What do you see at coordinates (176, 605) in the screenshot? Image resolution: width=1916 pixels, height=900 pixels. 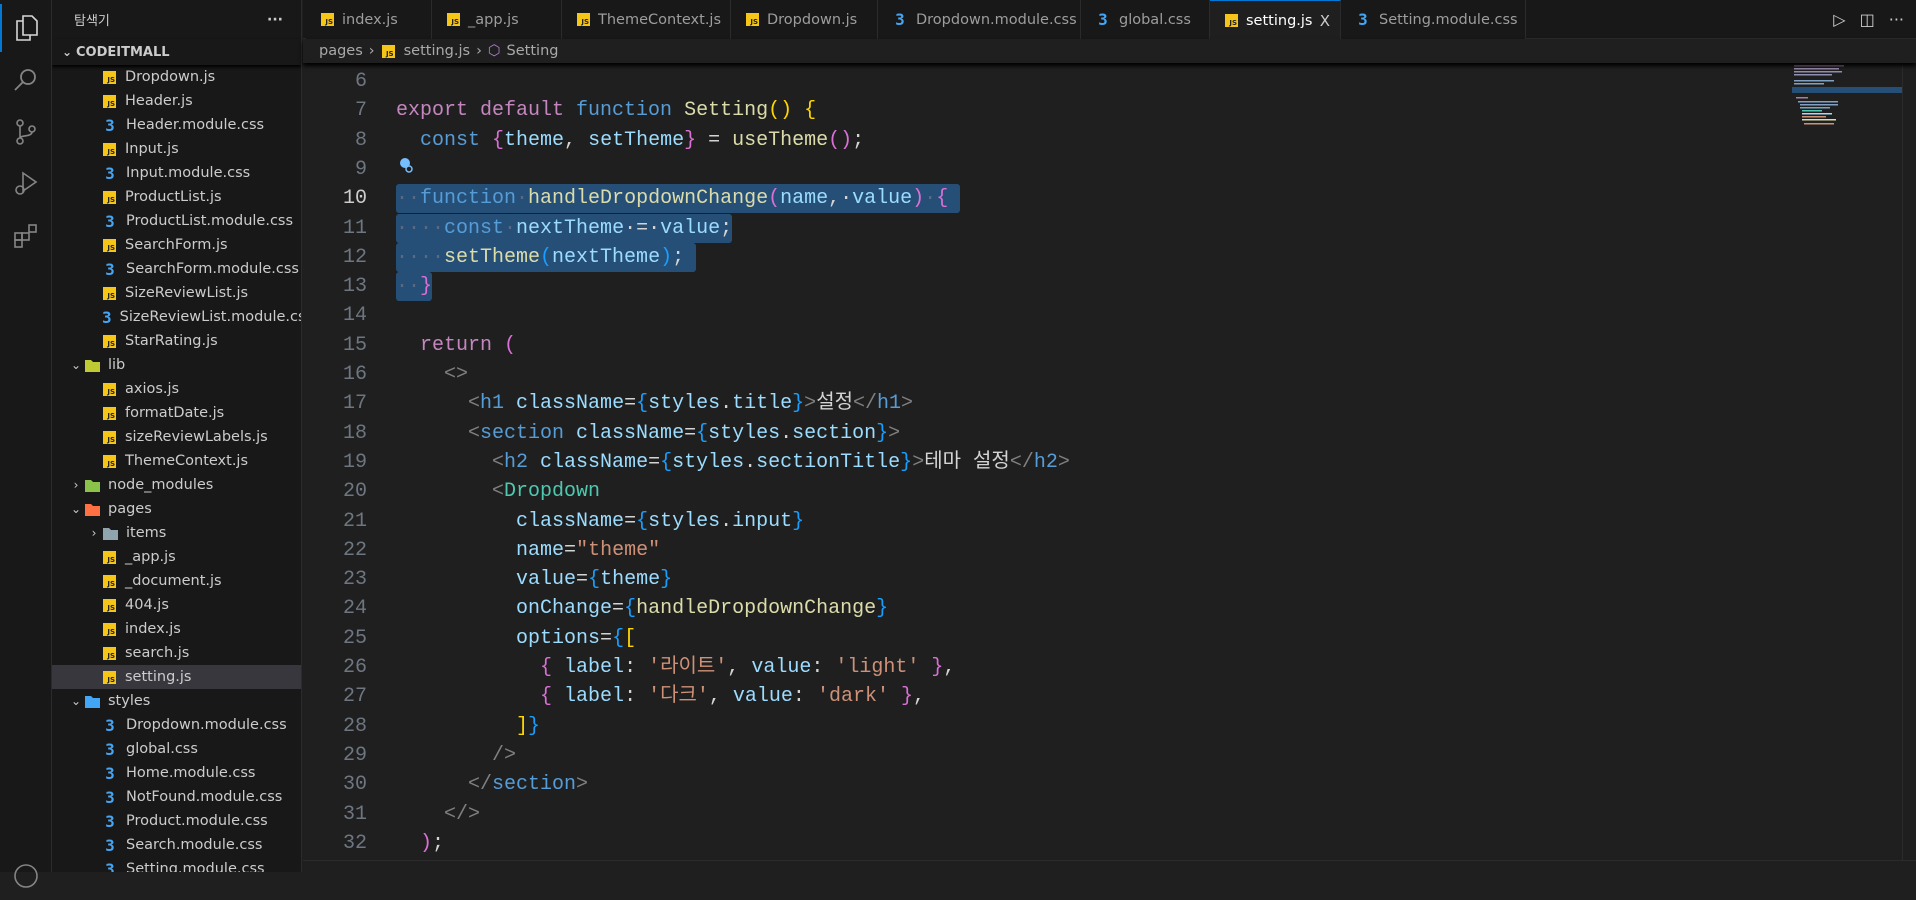 I see `file-item: JS 404.js` at bounding box center [176, 605].